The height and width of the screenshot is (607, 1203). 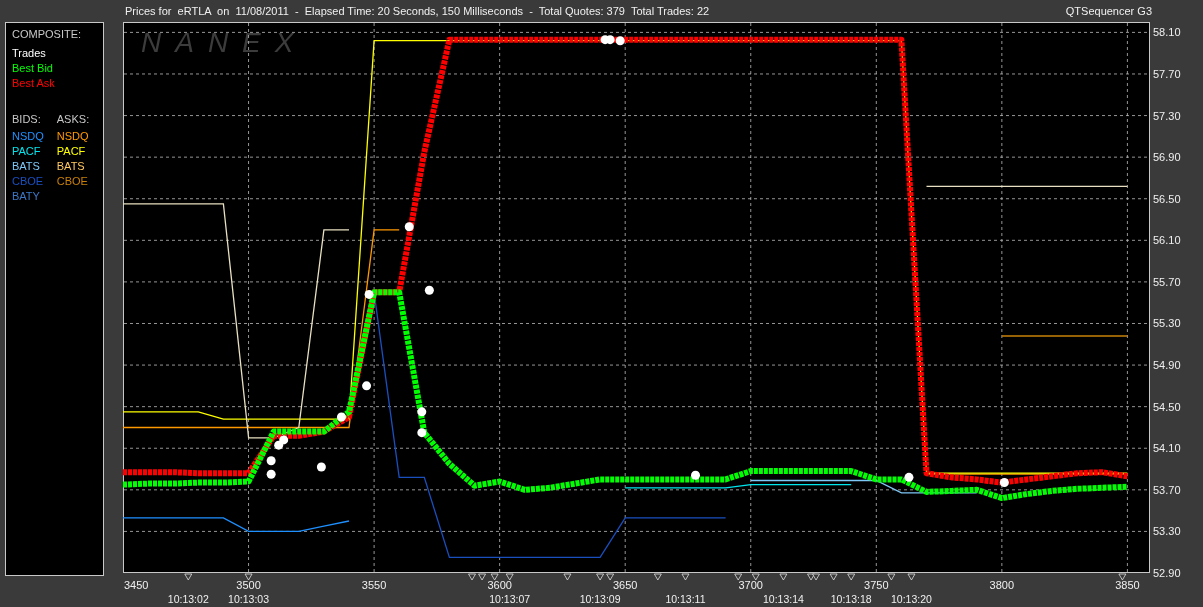 I want to click on time-label: 10:13:03, so click(x=248, y=599).